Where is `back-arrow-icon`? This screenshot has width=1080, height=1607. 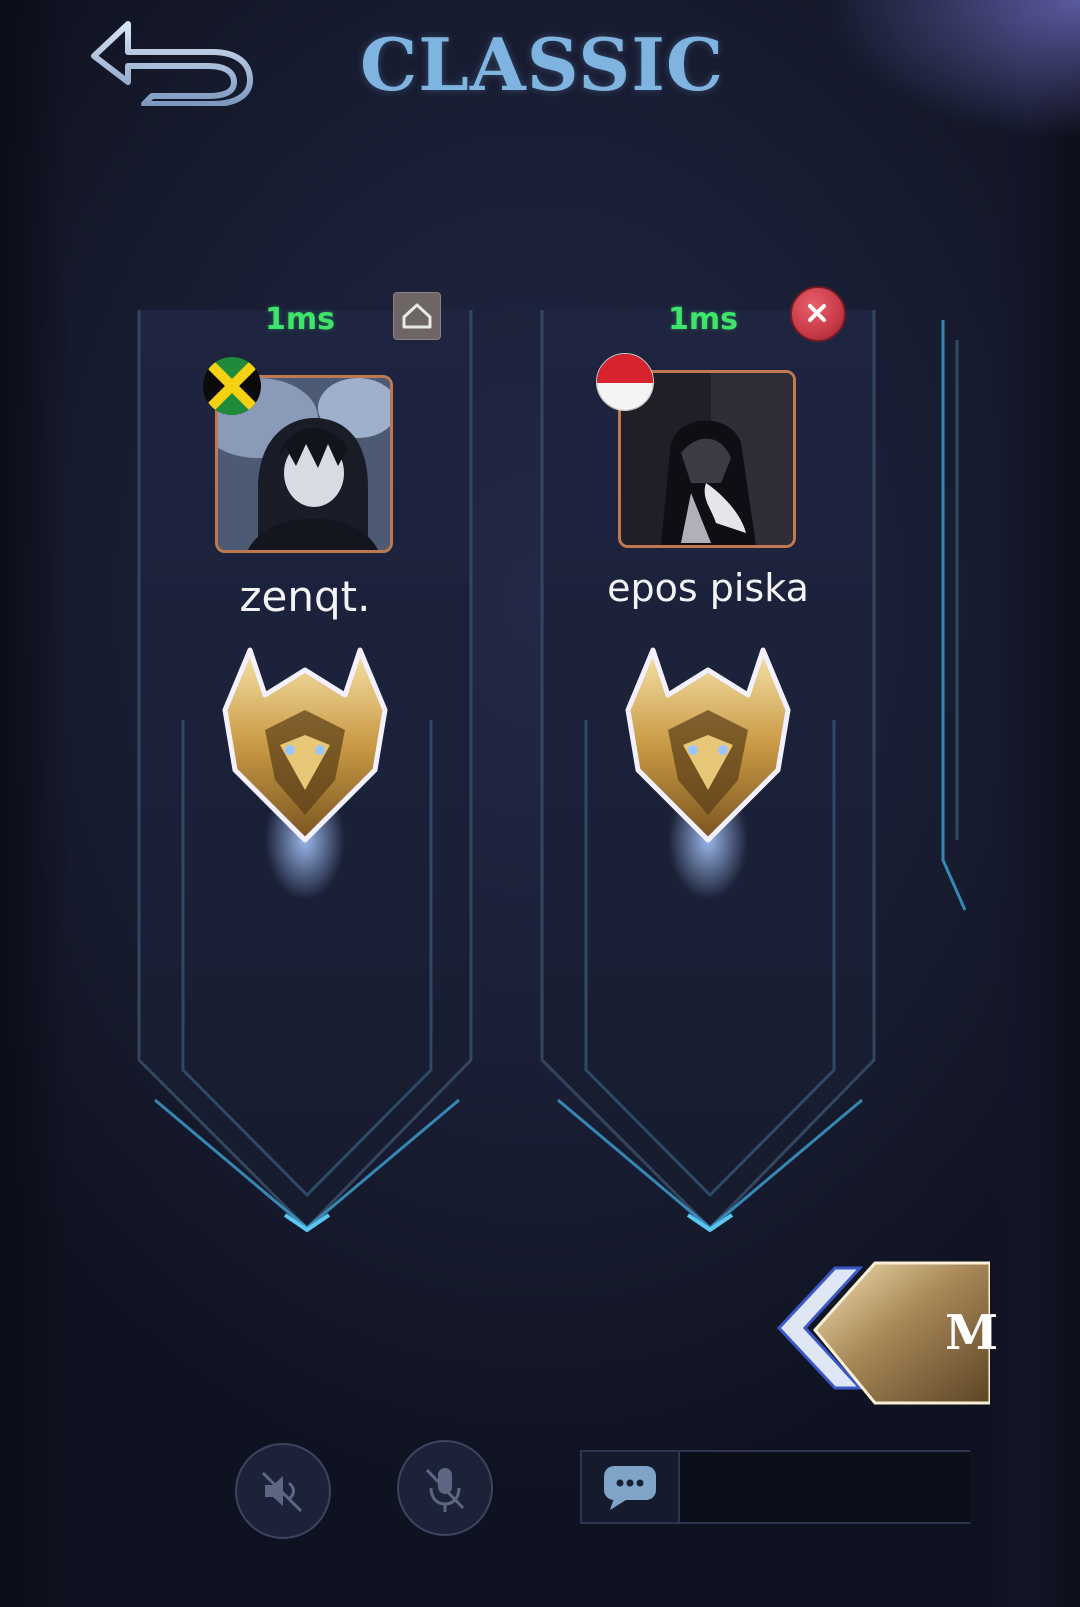
back-arrow-icon is located at coordinates (172, 64).